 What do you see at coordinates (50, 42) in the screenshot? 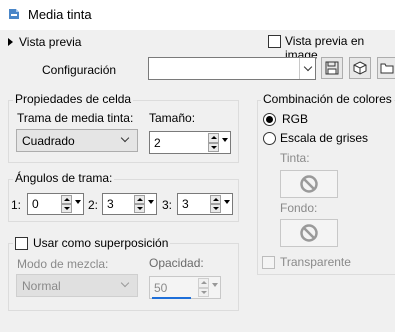
I see `preview-toggle-label: Vista previa` at bounding box center [50, 42].